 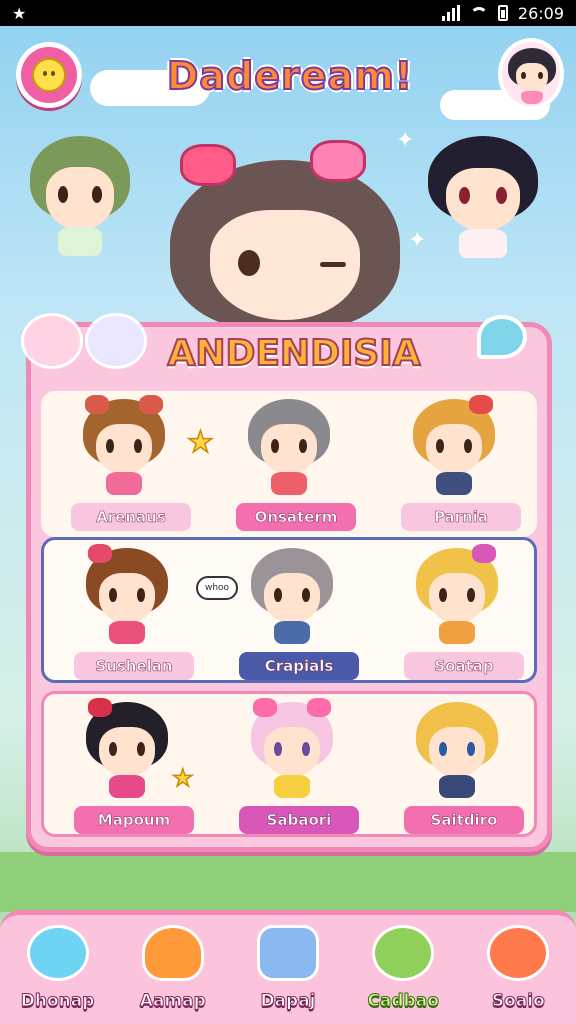 I want to click on sheep-pet-icon, so click(x=116, y=341).